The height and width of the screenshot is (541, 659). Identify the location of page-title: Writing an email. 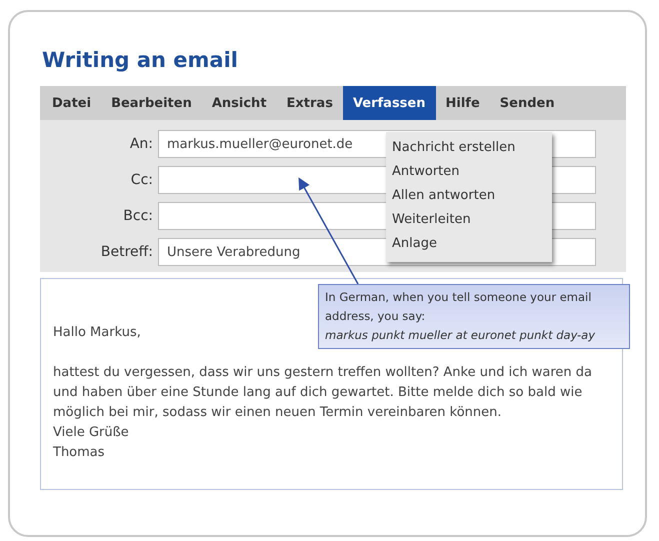
(141, 60).